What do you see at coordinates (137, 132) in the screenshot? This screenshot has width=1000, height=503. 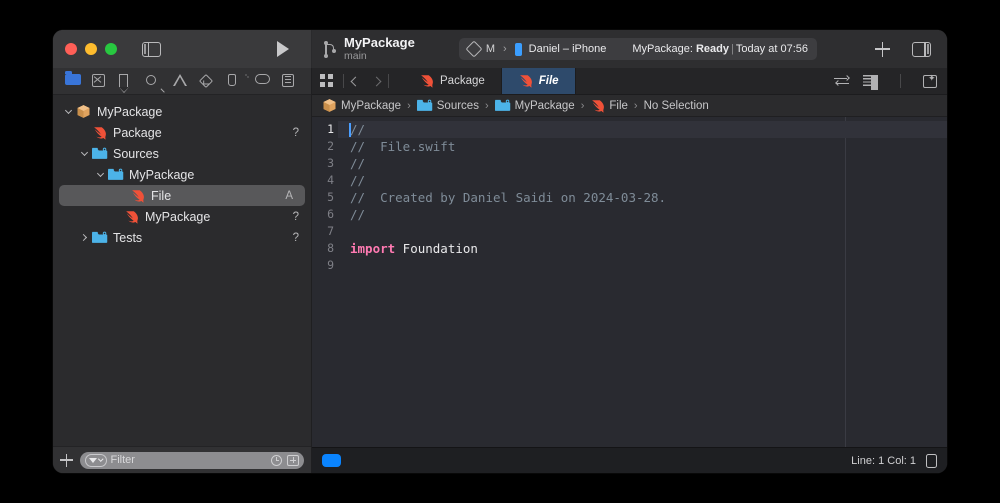 I see `tree-row-label: Package` at bounding box center [137, 132].